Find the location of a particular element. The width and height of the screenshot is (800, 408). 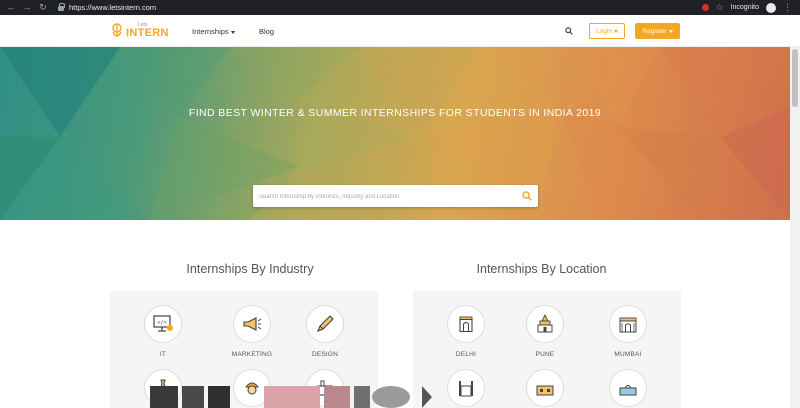

industry-item-it: </> IT is located at coordinates (163, 331).